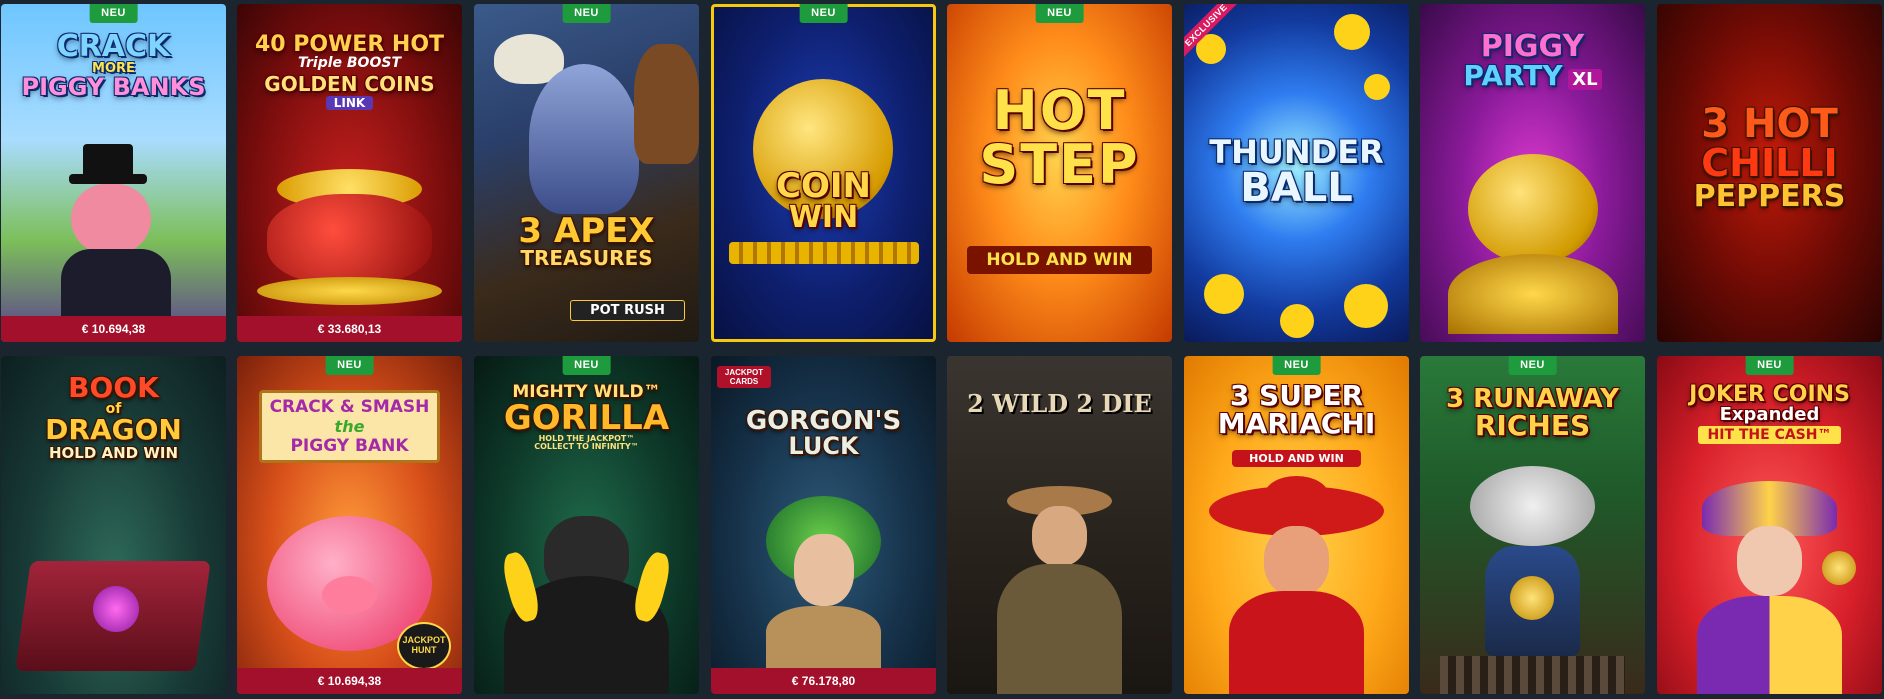 The width and height of the screenshot is (1884, 699). Describe the element at coordinates (823, 433) in the screenshot. I see `game-title: GORGON'S LUCK` at that location.